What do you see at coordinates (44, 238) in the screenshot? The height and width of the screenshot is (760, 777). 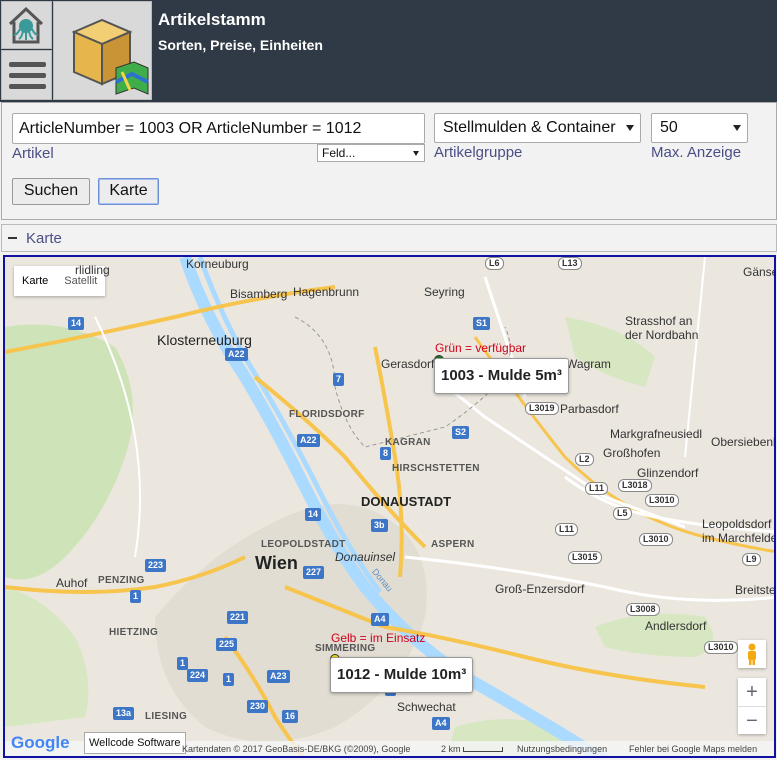 I see `section-title: Karte` at bounding box center [44, 238].